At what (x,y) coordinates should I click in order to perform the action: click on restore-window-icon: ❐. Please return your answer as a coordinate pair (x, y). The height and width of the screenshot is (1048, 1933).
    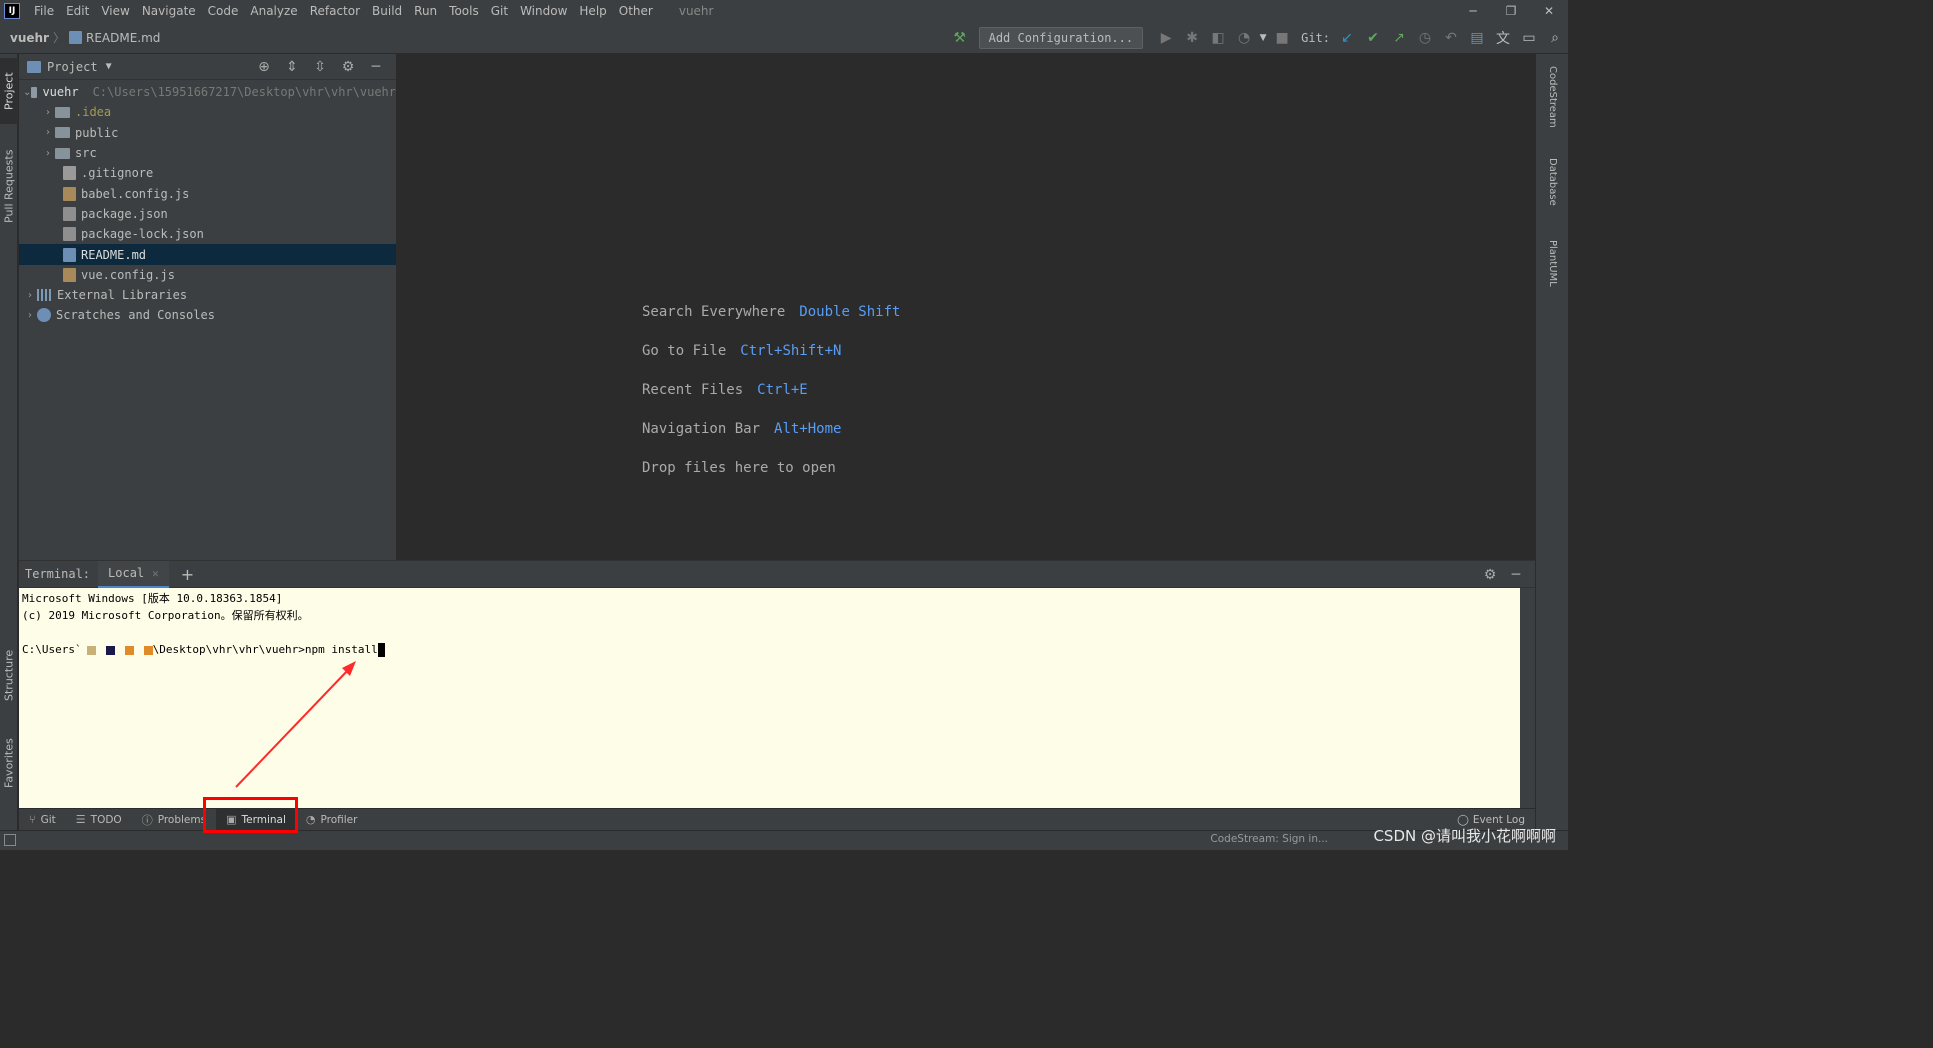
    Looking at the image, I should click on (1511, 11).